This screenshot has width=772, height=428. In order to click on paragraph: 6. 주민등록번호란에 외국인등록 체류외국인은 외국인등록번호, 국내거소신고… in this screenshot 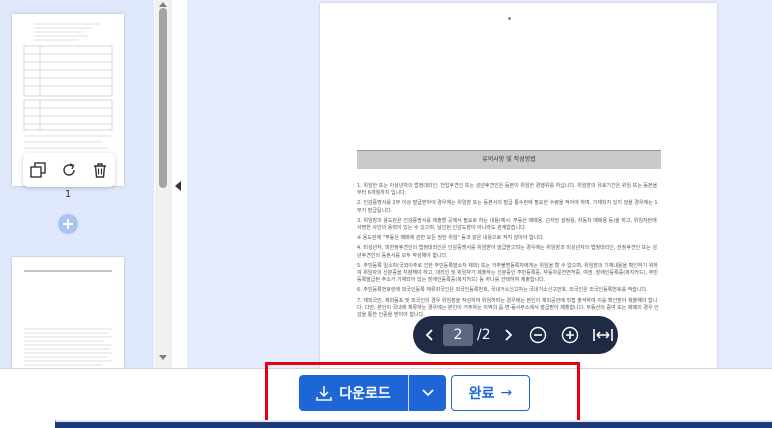, I will do `click(502, 290)`.